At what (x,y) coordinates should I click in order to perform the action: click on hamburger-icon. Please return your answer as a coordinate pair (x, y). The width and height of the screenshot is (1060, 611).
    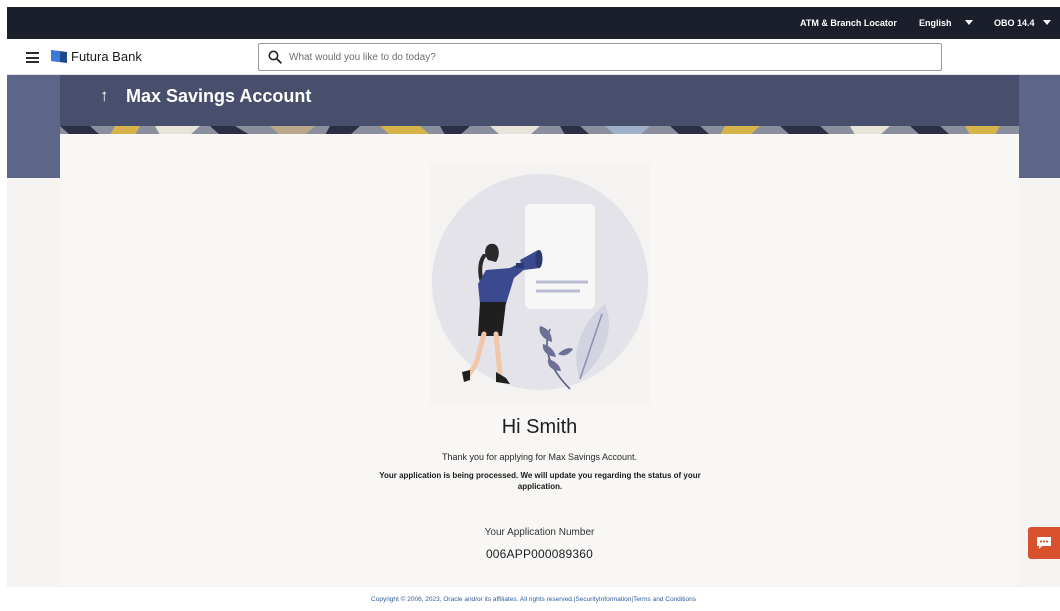
    Looking at the image, I should click on (32, 57).